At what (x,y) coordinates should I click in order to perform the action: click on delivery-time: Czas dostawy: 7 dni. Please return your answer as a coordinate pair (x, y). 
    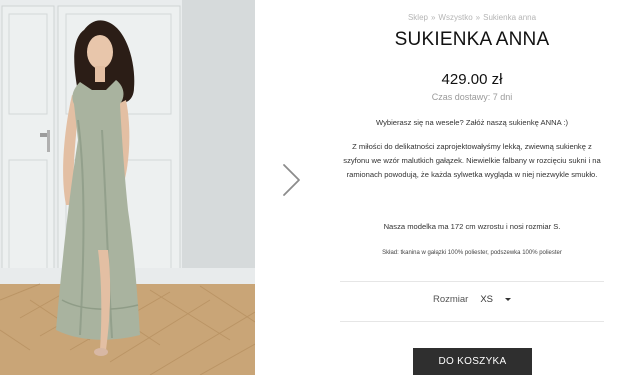
    Looking at the image, I should click on (472, 97).